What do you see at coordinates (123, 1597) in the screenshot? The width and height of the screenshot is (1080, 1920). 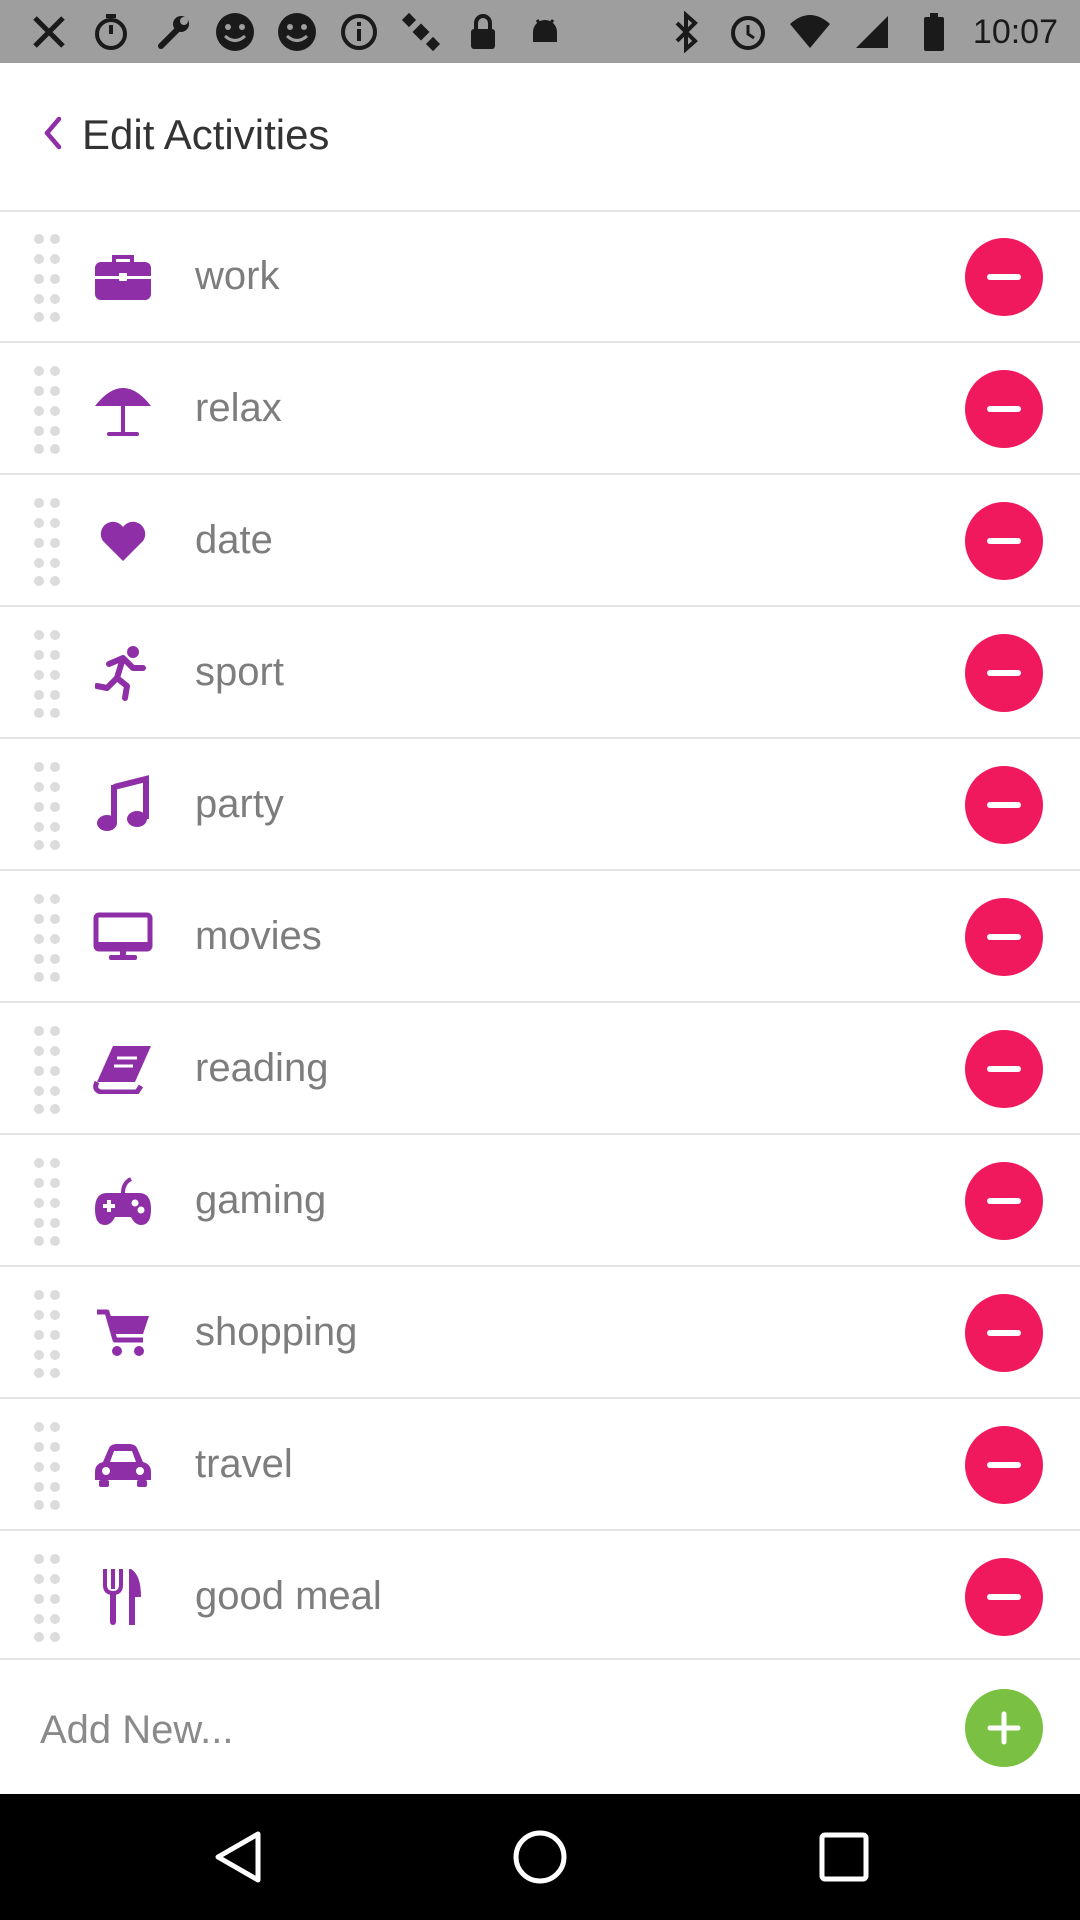 I see `fork-knife-icon` at bounding box center [123, 1597].